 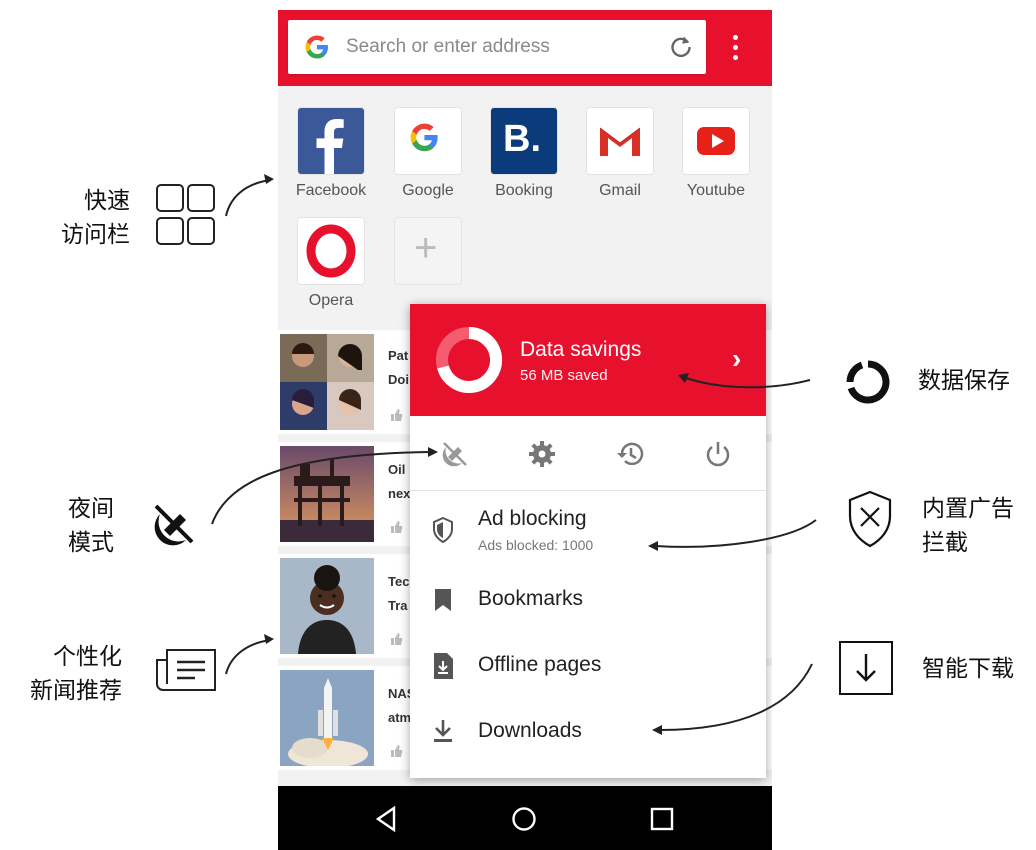 What do you see at coordinates (87, 657) in the screenshot?
I see `annotation-text: 个性化` at bounding box center [87, 657].